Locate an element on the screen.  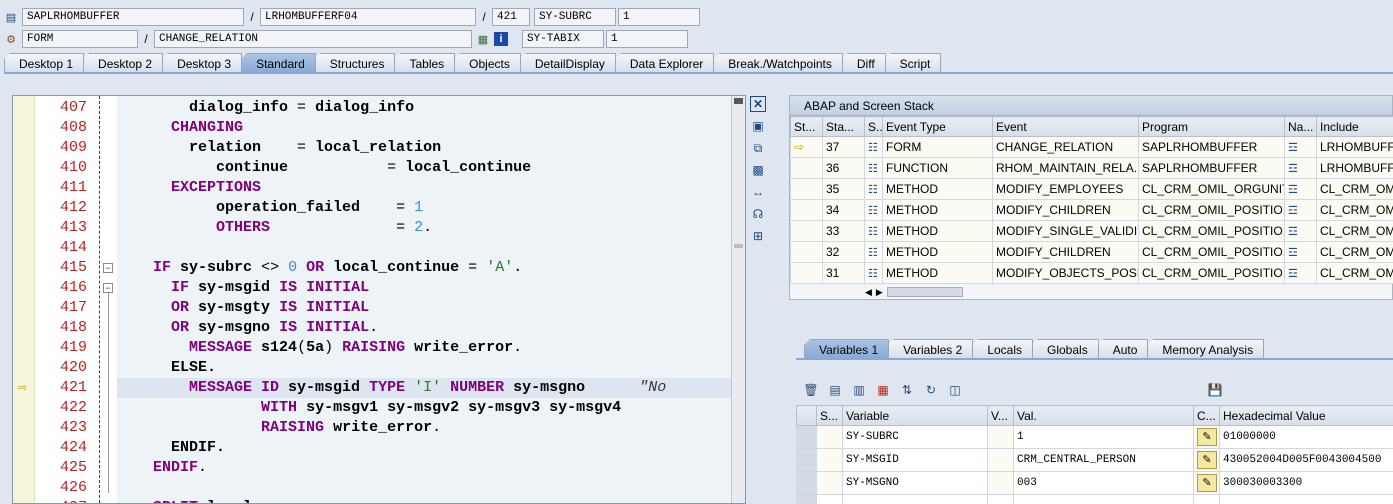
display-icon: ▦ is located at coordinates (483, 39).